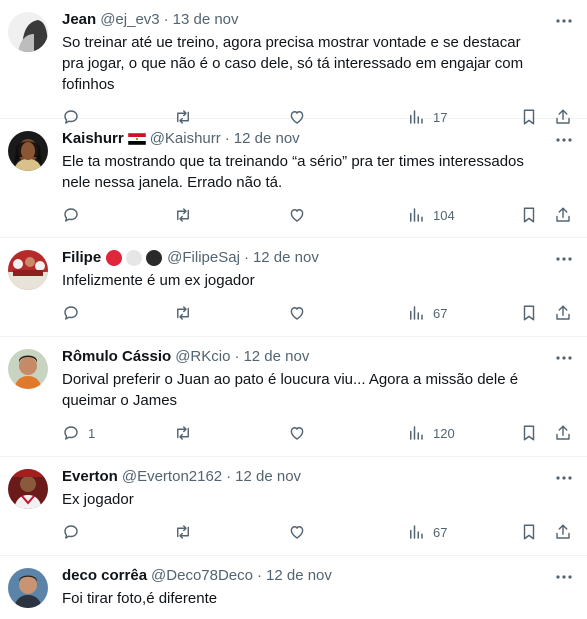 This screenshot has height=619, width=587. What do you see at coordinates (98, 499) in the screenshot?
I see `tweet-text: Ex jogador` at bounding box center [98, 499].